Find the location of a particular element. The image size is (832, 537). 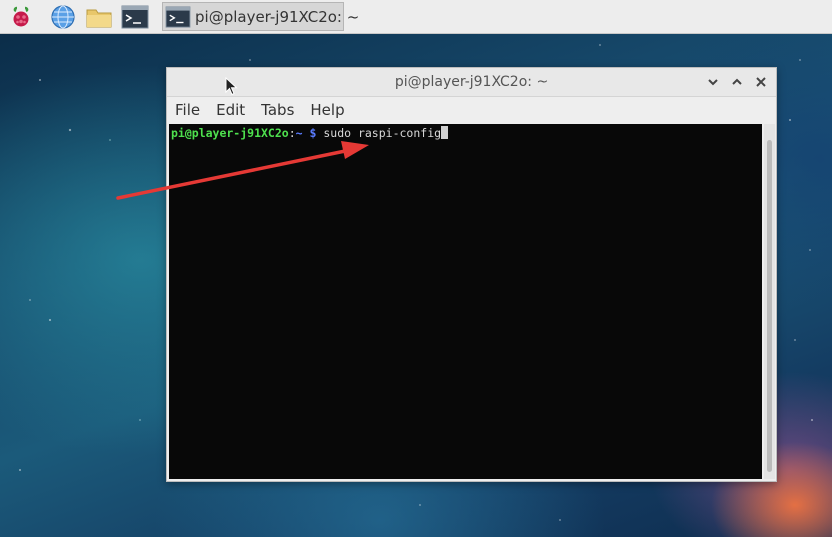

mouse-pointer-icon is located at coordinates (231, 86).